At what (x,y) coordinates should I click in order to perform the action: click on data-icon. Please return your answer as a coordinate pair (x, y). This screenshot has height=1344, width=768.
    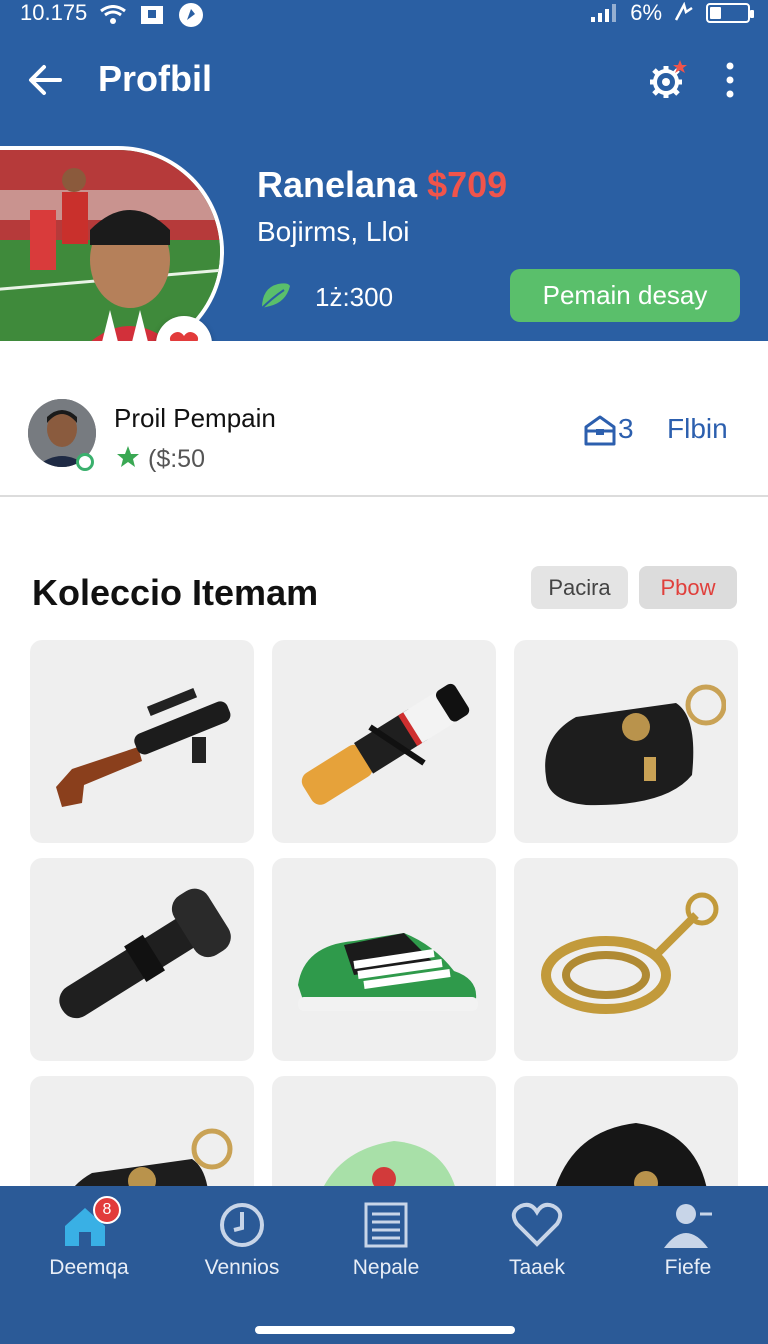
    Looking at the image, I should click on (683, 11).